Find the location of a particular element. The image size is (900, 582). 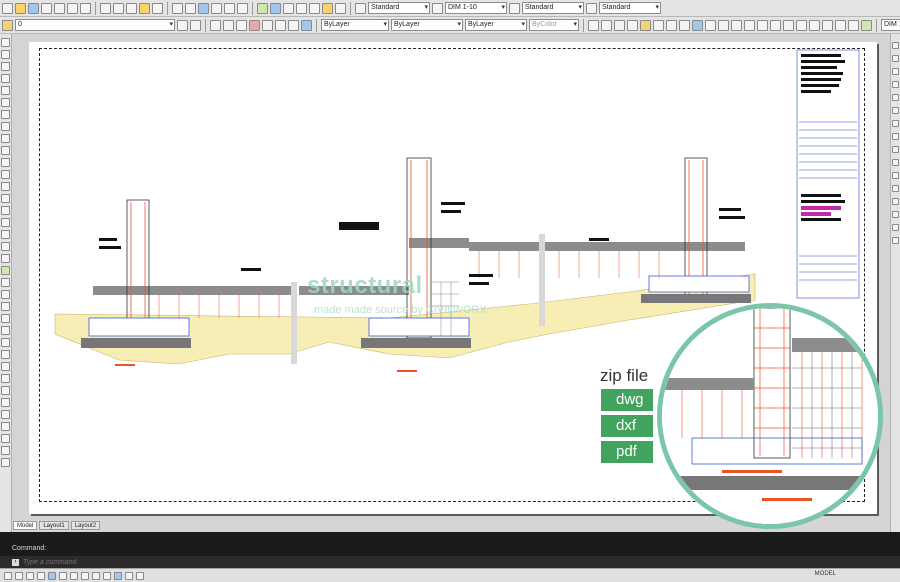

revision-cloud-icon is located at coordinates (5, 126).